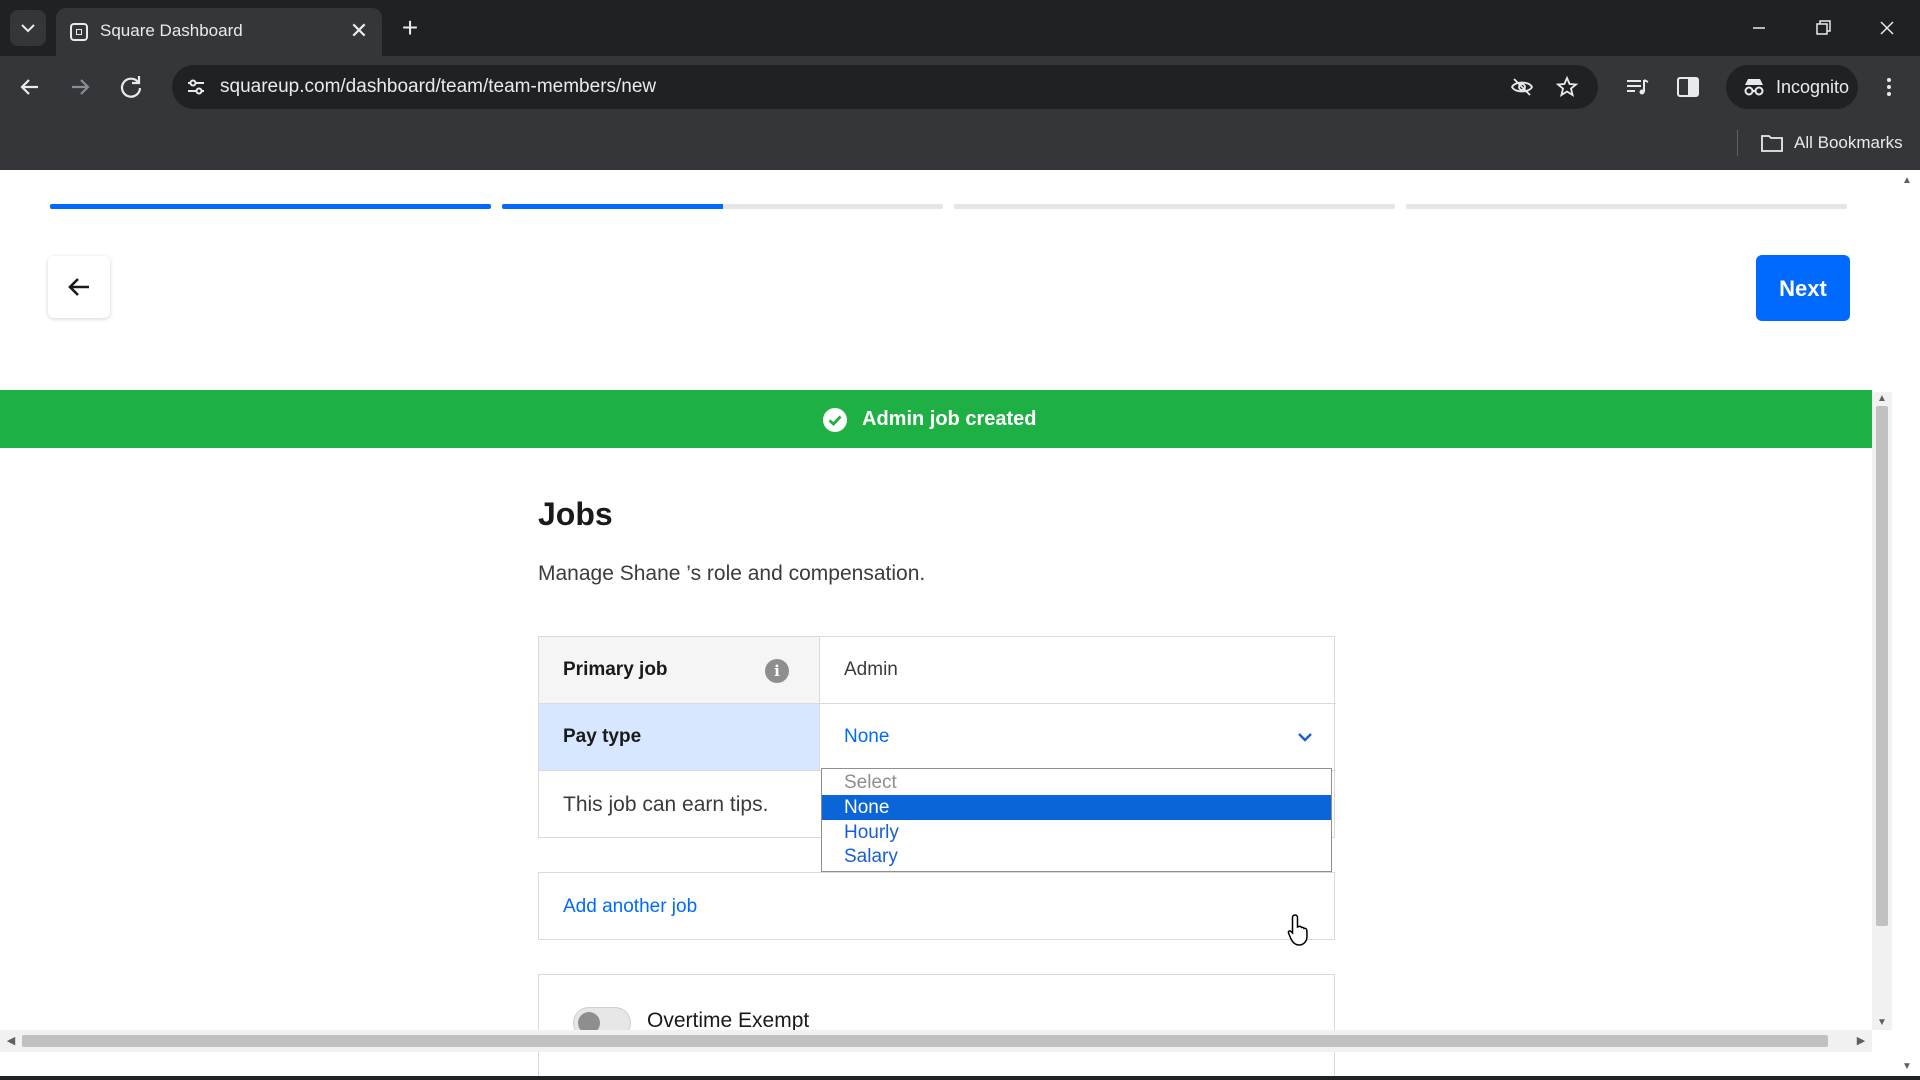  Describe the element at coordinates (1297, 930) in the screenshot. I see `mouse-cursor-icon` at that location.